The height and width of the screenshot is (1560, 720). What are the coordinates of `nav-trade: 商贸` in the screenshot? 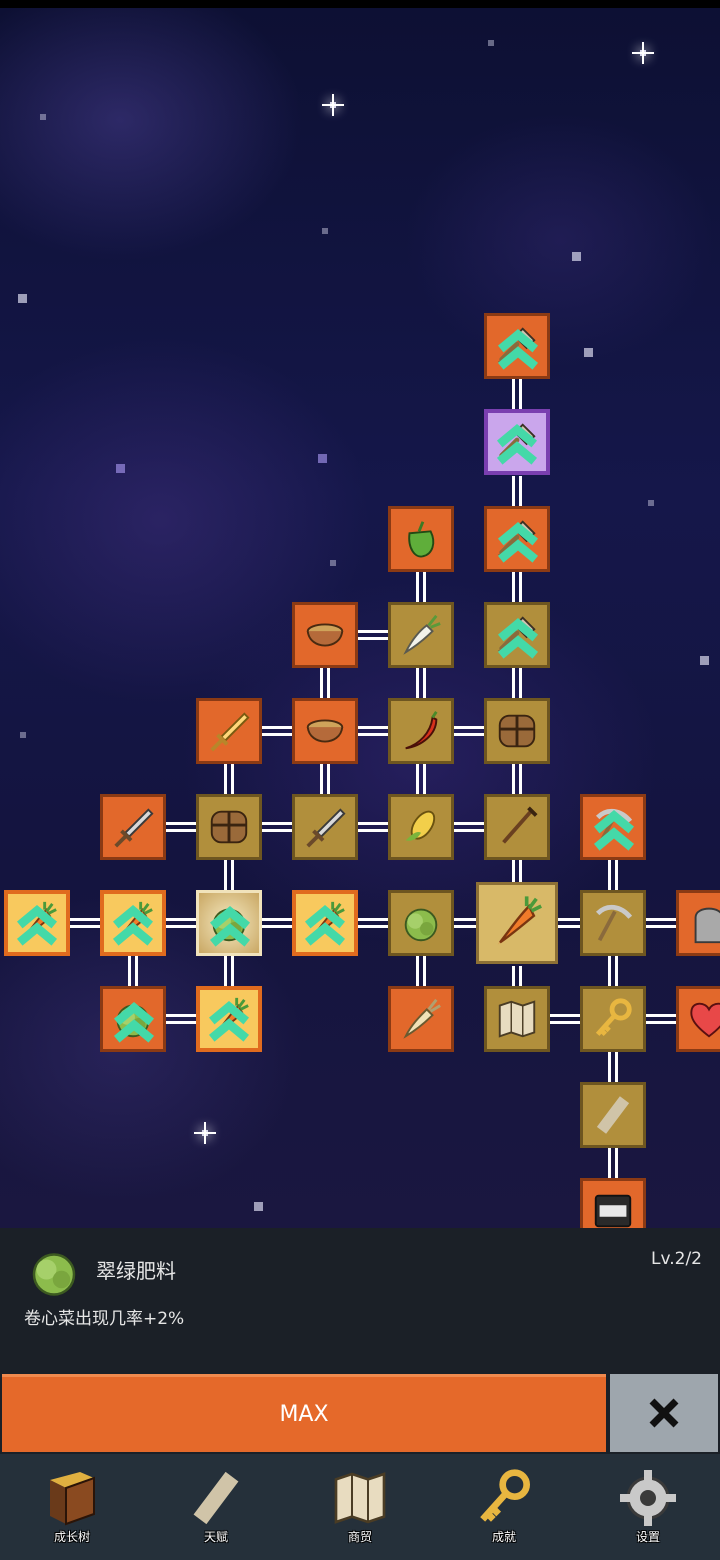 It's located at (360, 1507).